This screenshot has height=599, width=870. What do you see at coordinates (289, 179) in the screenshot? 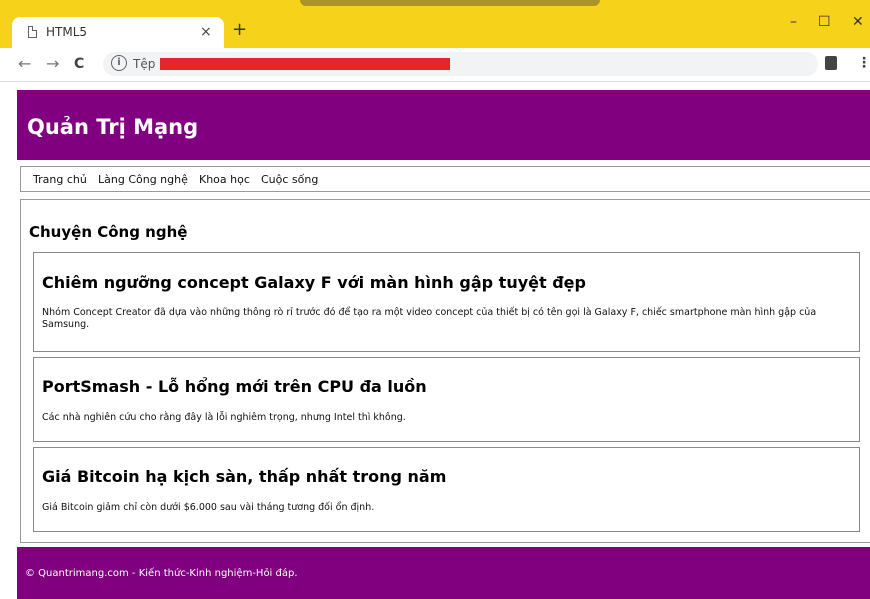
I see `nav-item-cuoc-song: Cuộc sống` at bounding box center [289, 179].